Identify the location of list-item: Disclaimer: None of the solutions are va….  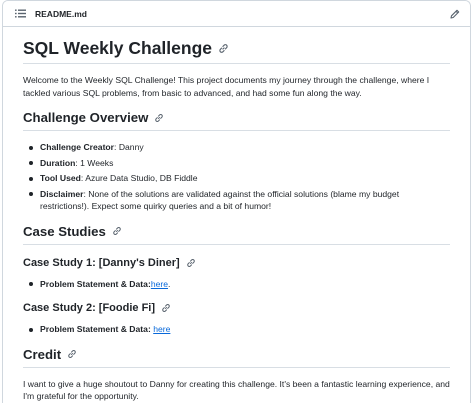
(238, 200).